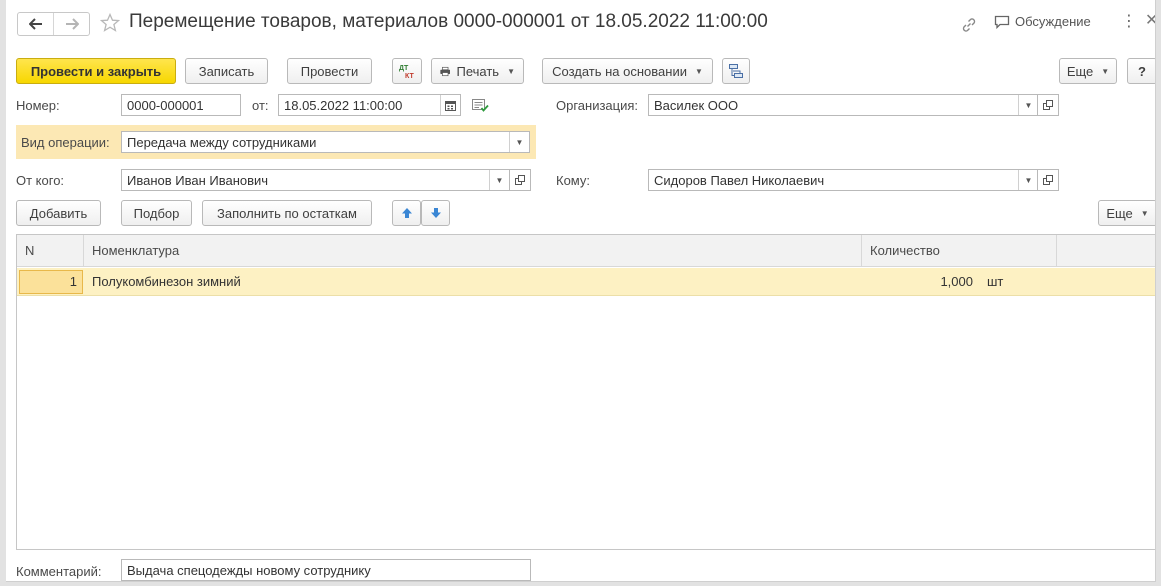 This screenshot has width=1161, height=586. I want to click on print-label: Печать, so click(478, 71).